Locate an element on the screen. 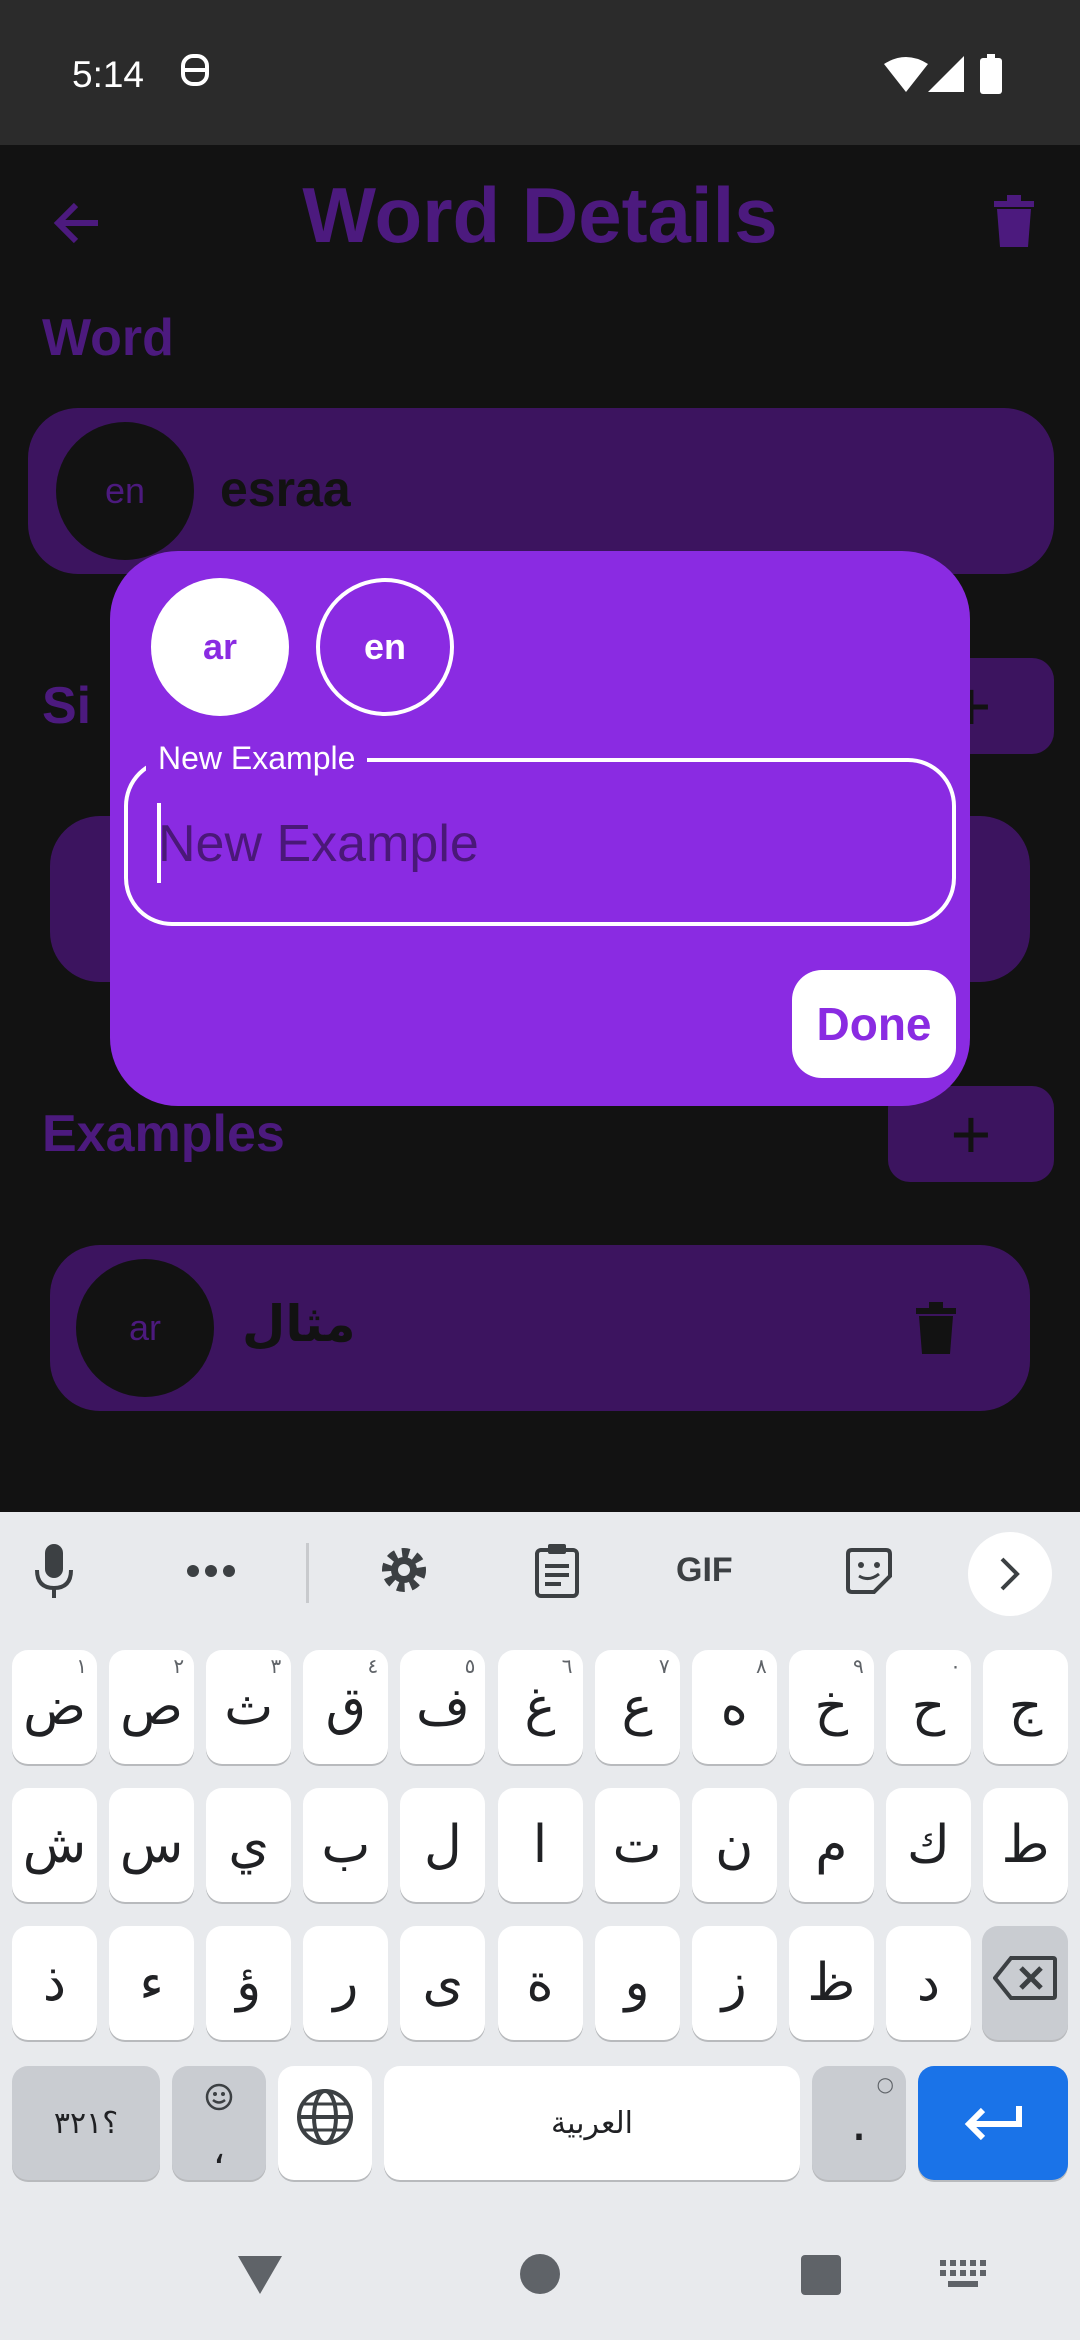  settings-icon is located at coordinates (404, 1572).